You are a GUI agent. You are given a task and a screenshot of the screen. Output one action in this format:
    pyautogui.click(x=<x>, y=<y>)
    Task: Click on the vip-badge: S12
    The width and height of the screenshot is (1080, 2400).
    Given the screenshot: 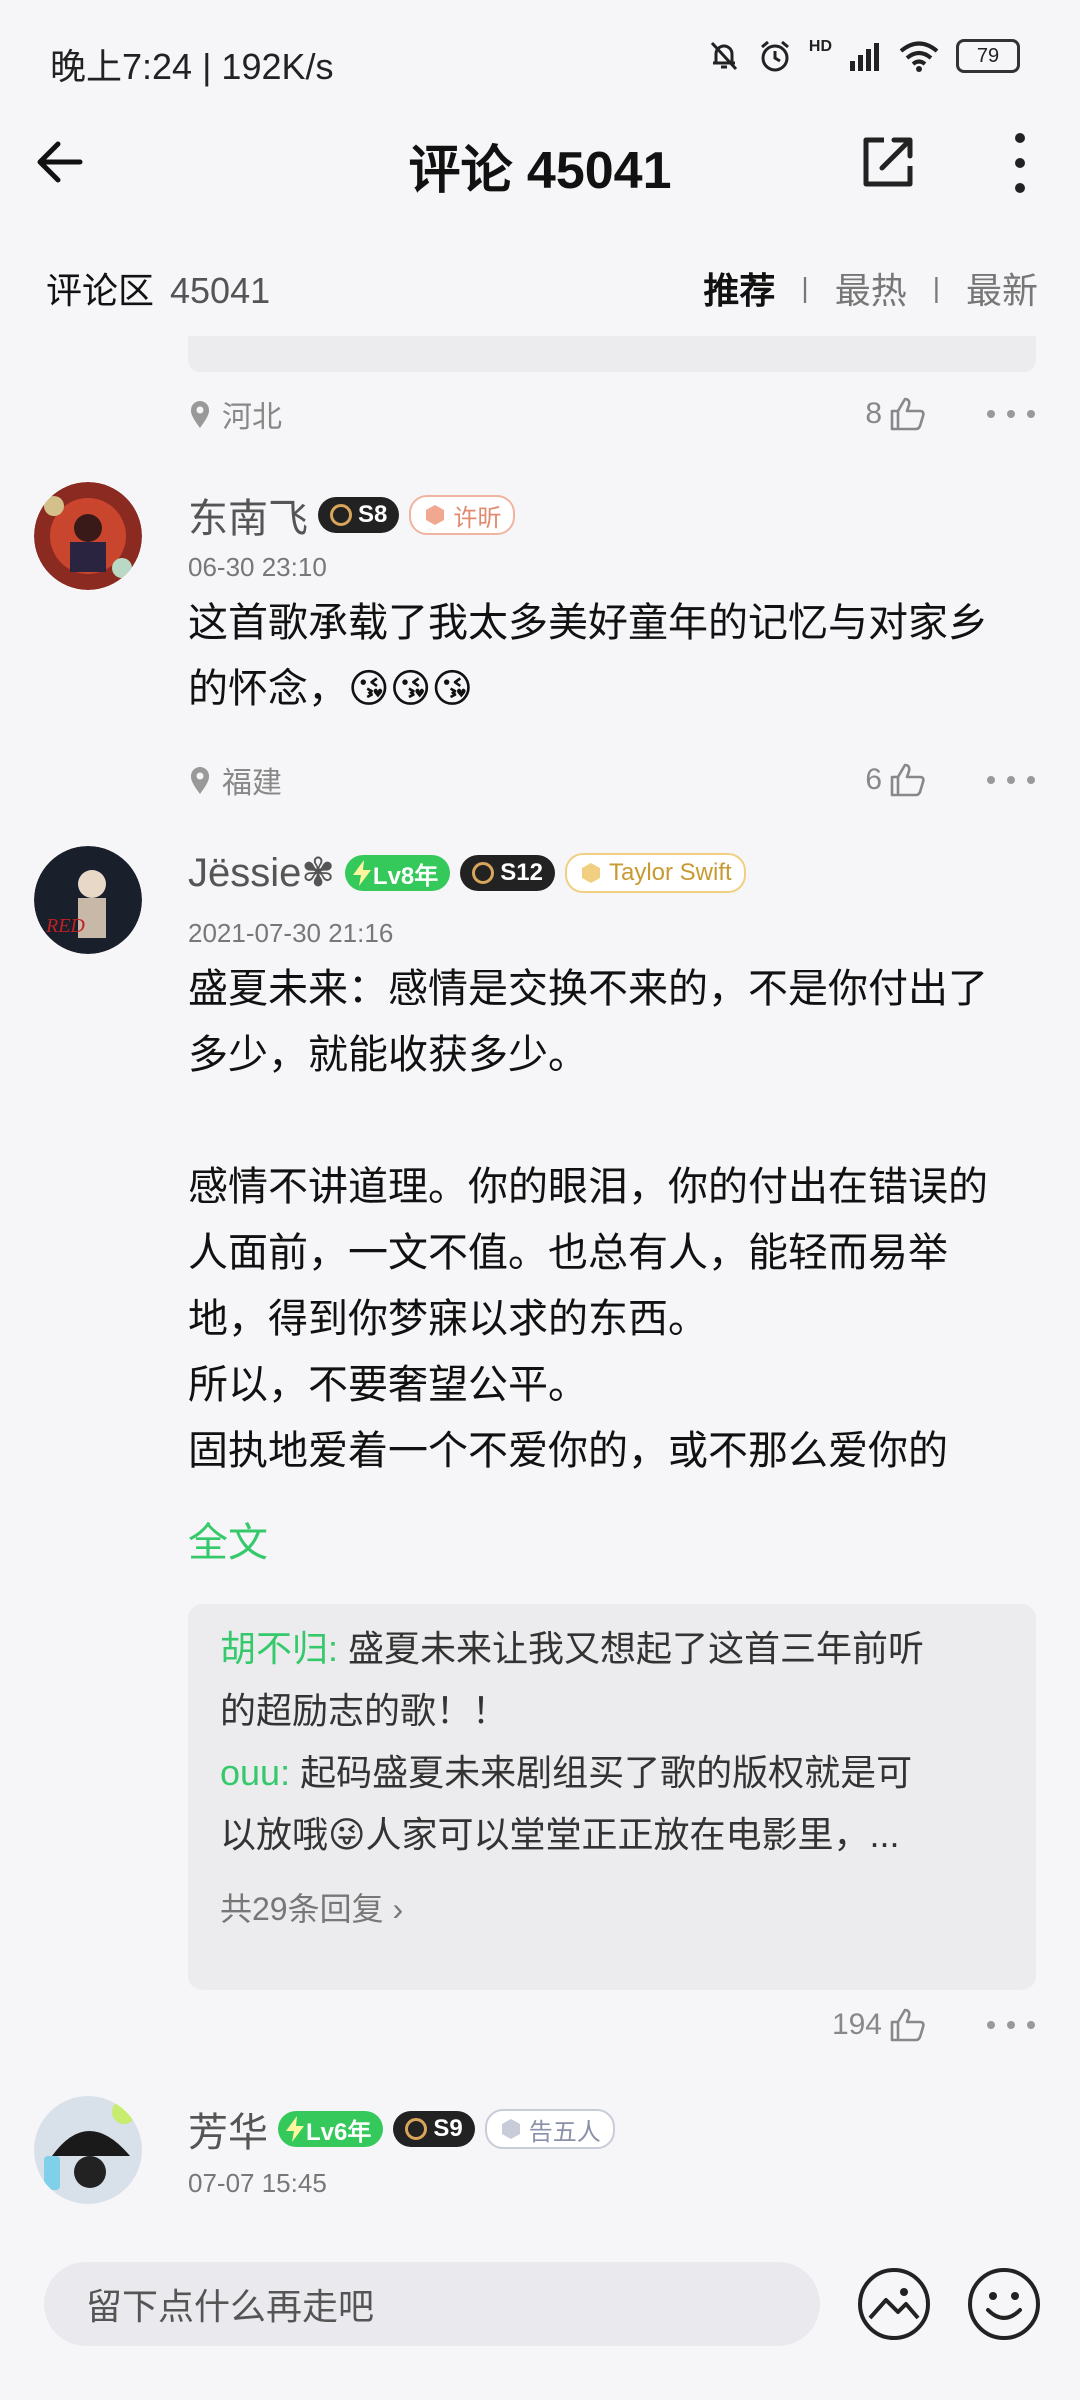 What is the action you would take?
    pyautogui.click(x=507, y=873)
    